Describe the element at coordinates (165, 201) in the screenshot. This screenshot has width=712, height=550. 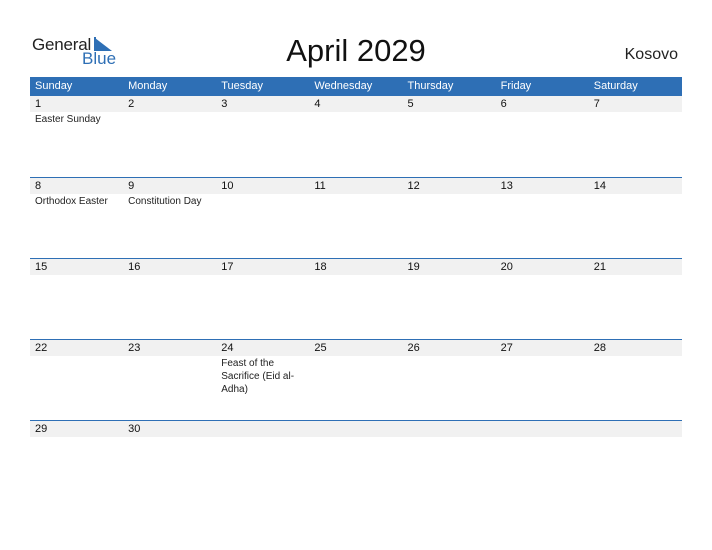
I see `holiday-label: Constitution Day` at that location.